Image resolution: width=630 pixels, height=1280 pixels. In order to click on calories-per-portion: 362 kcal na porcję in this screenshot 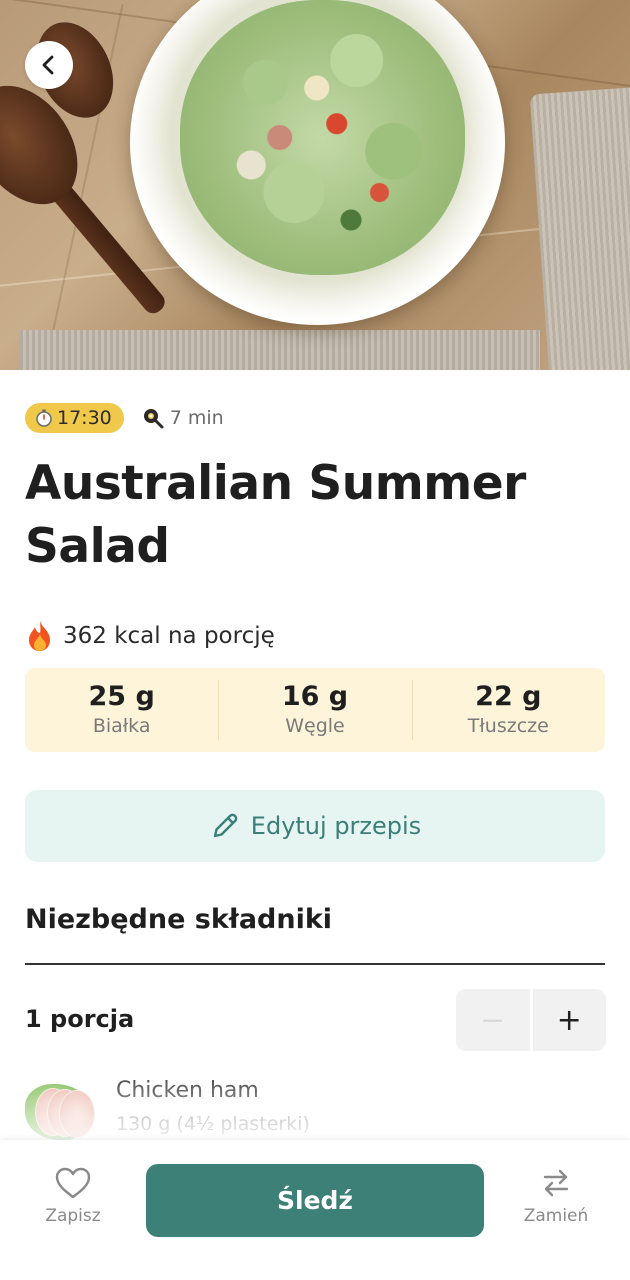, I will do `click(150, 636)`.